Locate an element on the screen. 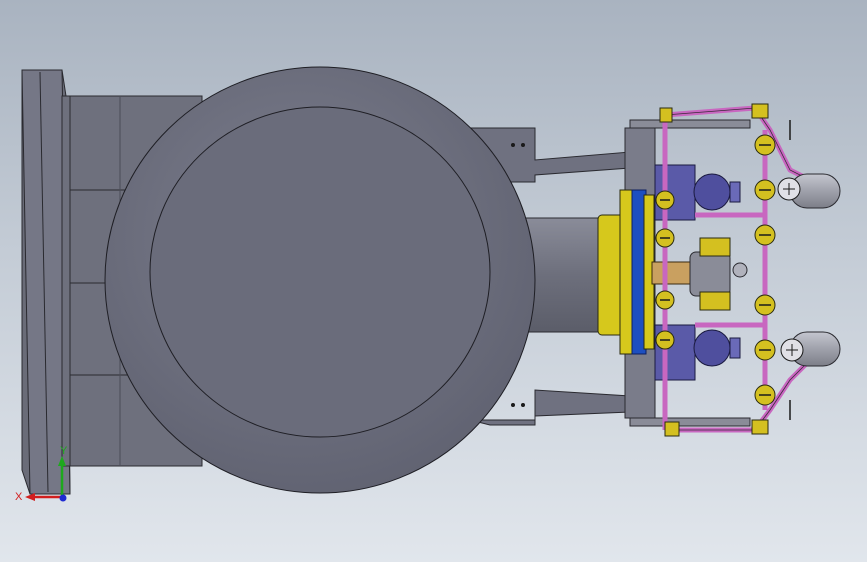  y-axis-label: Y is located at coordinates (64, 451).